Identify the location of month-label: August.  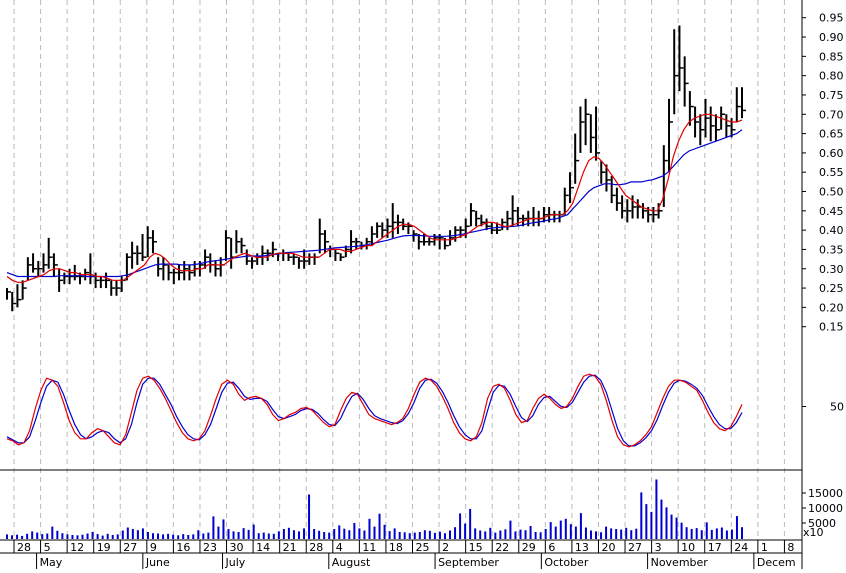
(351, 562).